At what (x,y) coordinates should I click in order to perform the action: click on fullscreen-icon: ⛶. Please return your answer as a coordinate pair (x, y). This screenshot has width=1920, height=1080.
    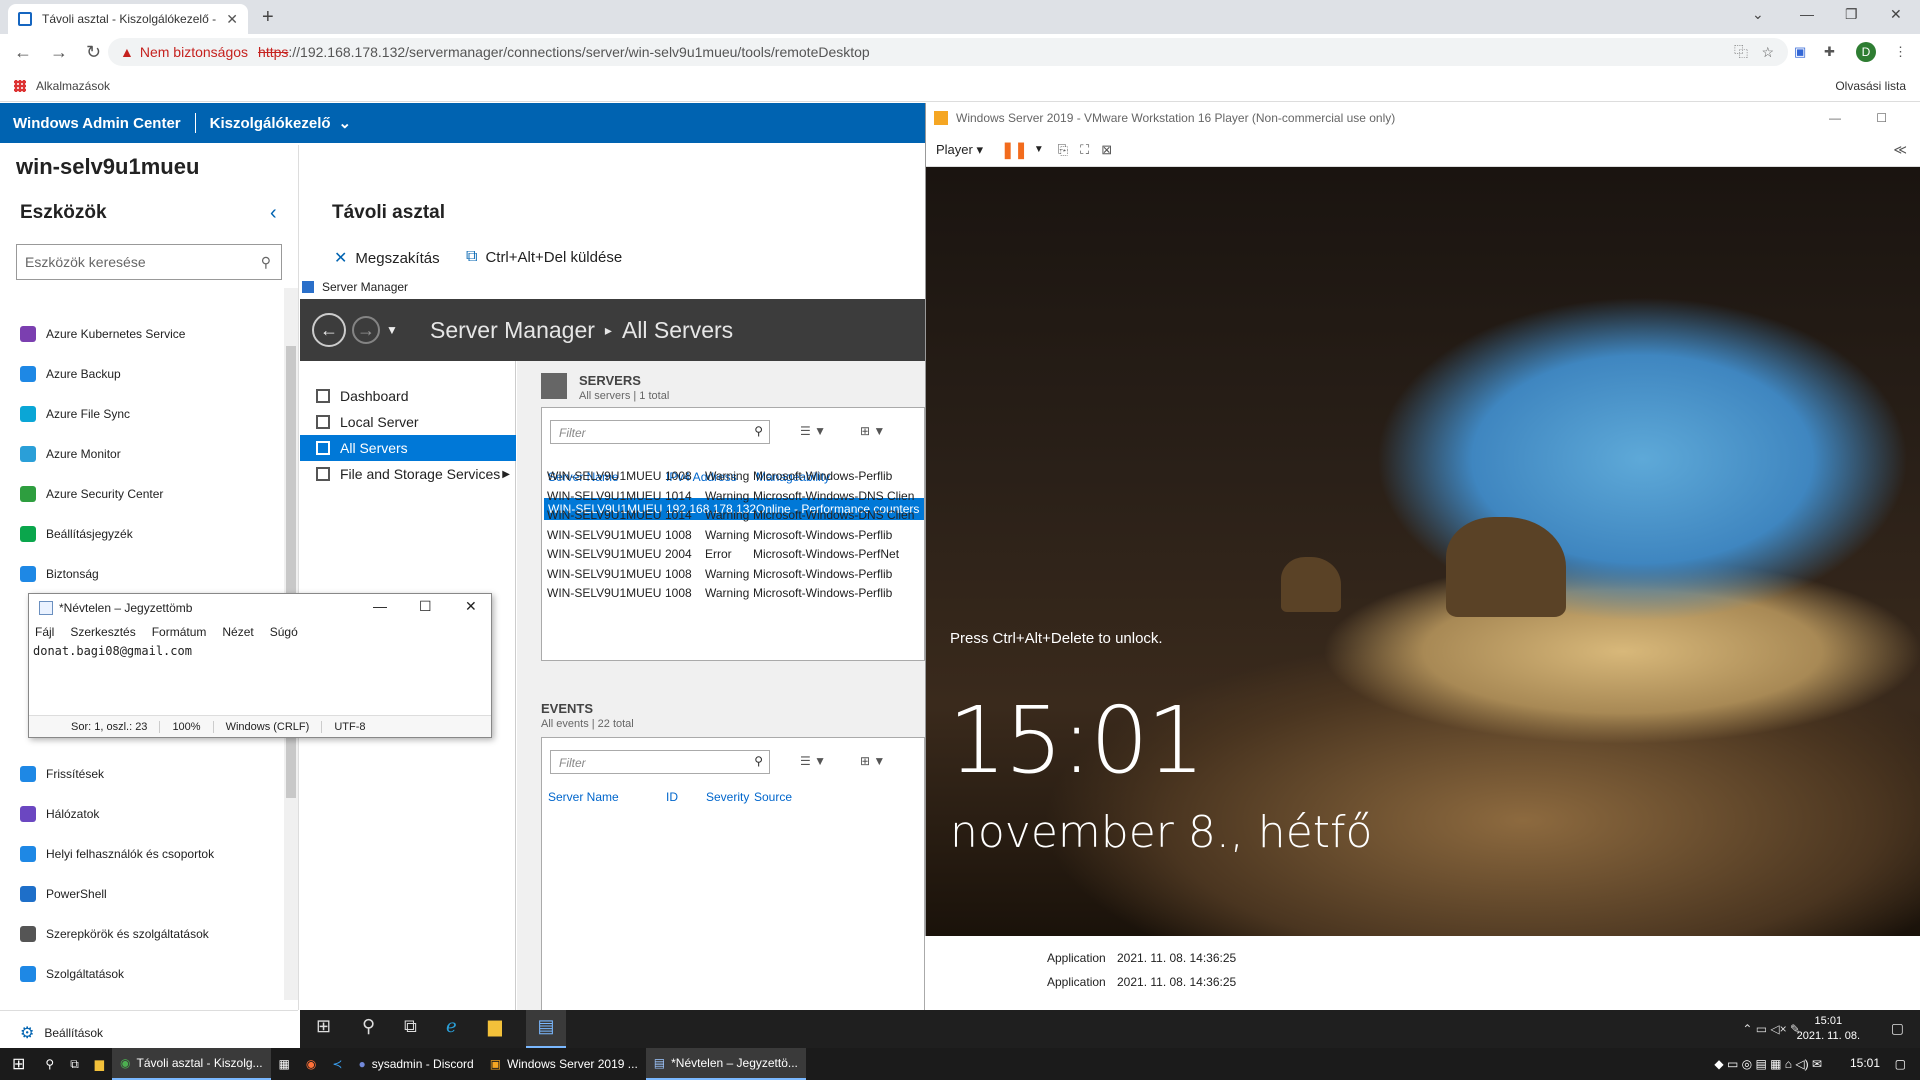
    Looking at the image, I should click on (1084, 150).